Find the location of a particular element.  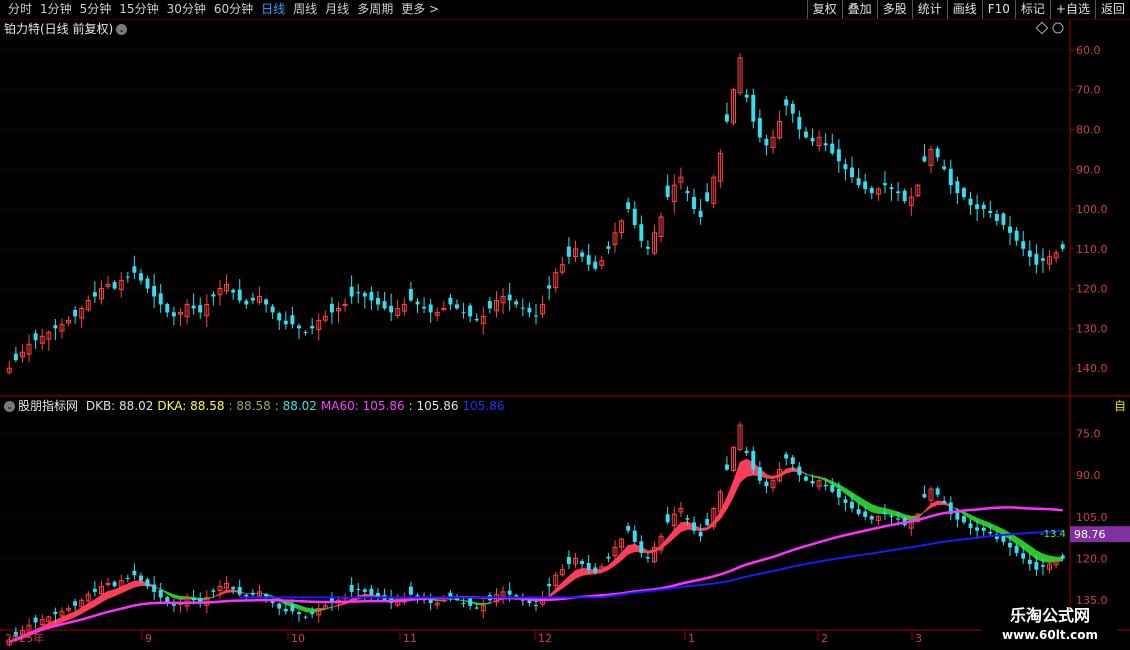

price-tick-label: 120.0 is located at coordinates (1092, 289).